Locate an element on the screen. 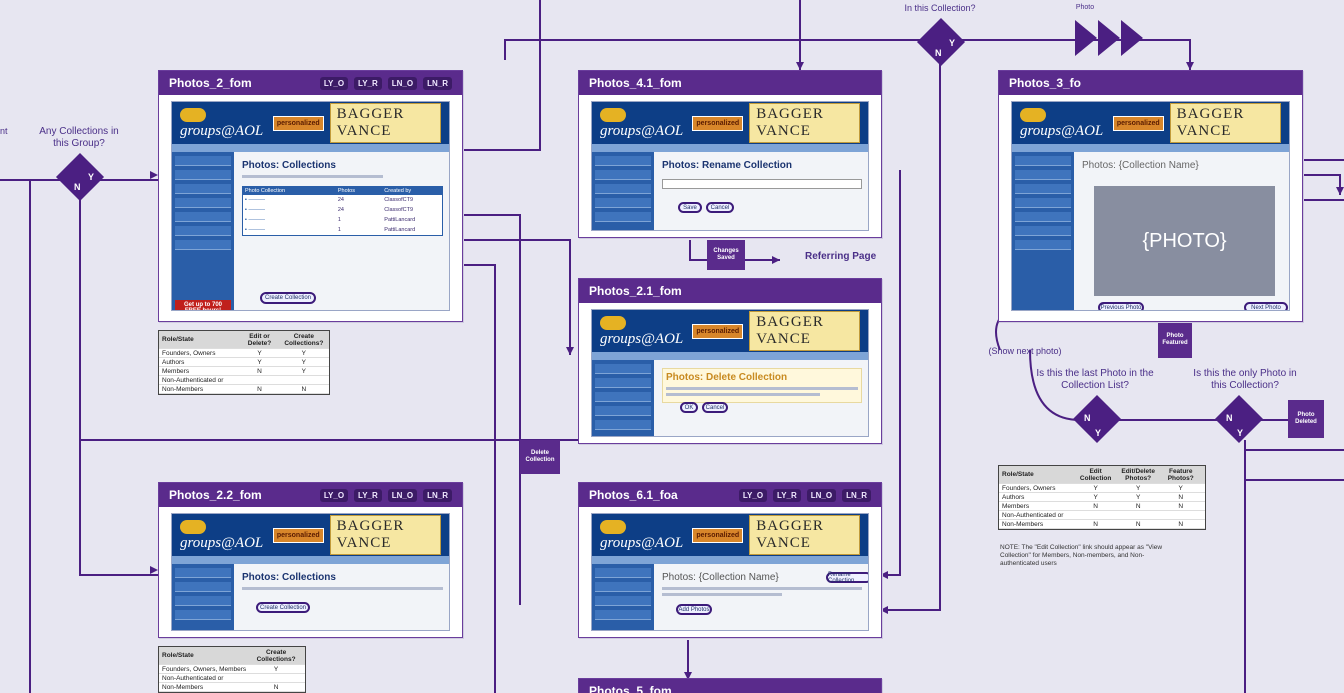 This screenshot has height=693, width=1344. rename-collection-button: Rename Collection is located at coordinates (847, 578).